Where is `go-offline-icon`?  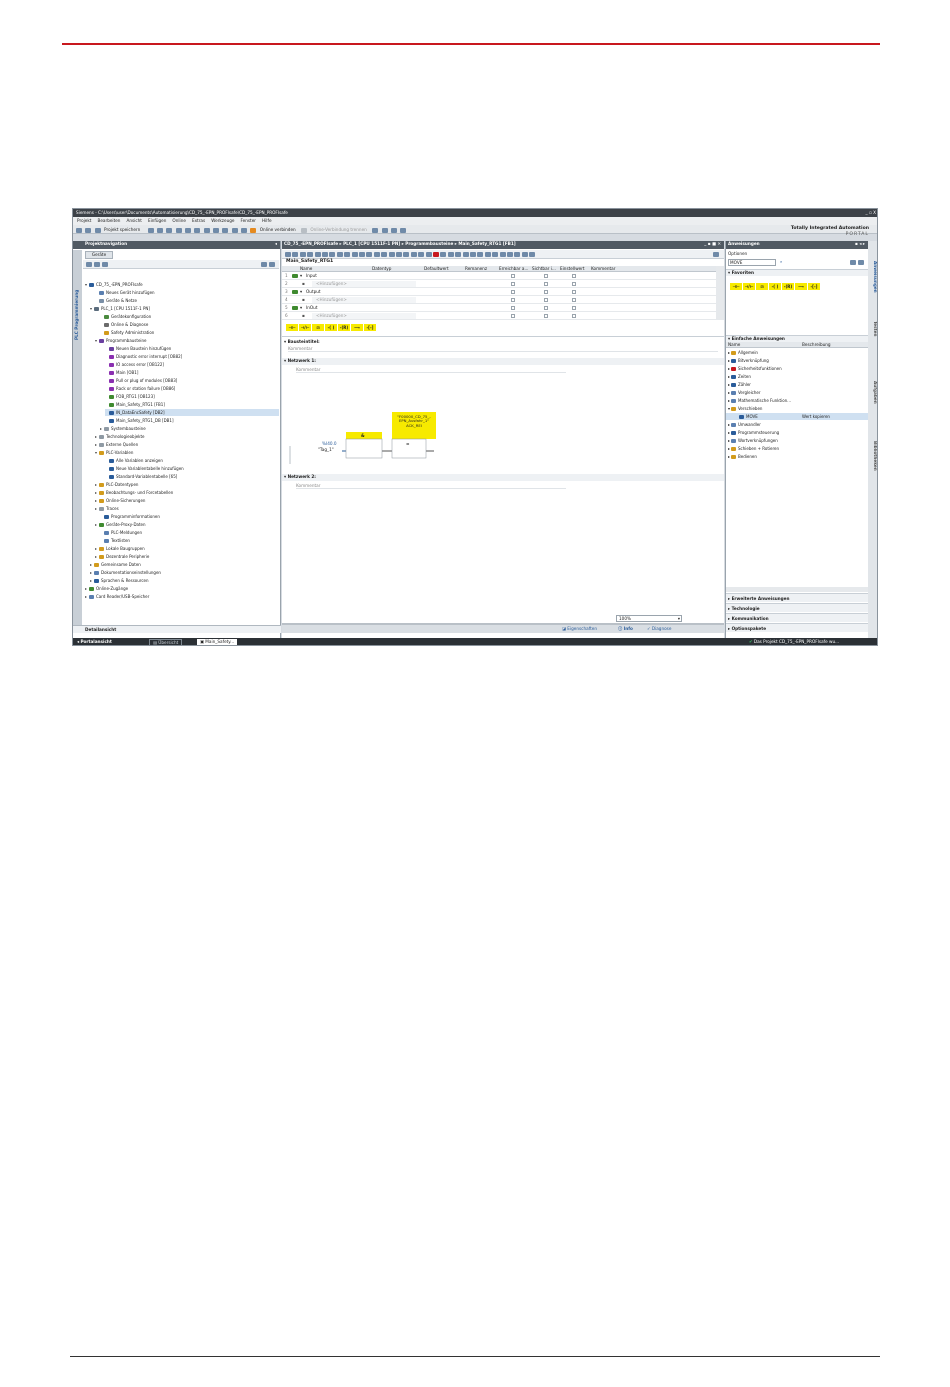 go-offline-icon is located at coordinates (304, 230).